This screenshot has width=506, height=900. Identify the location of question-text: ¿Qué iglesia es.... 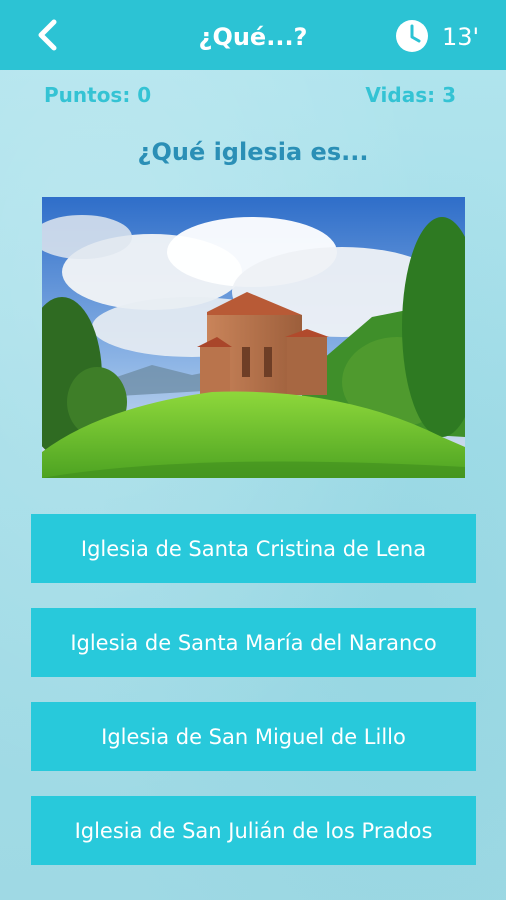
(253, 152).